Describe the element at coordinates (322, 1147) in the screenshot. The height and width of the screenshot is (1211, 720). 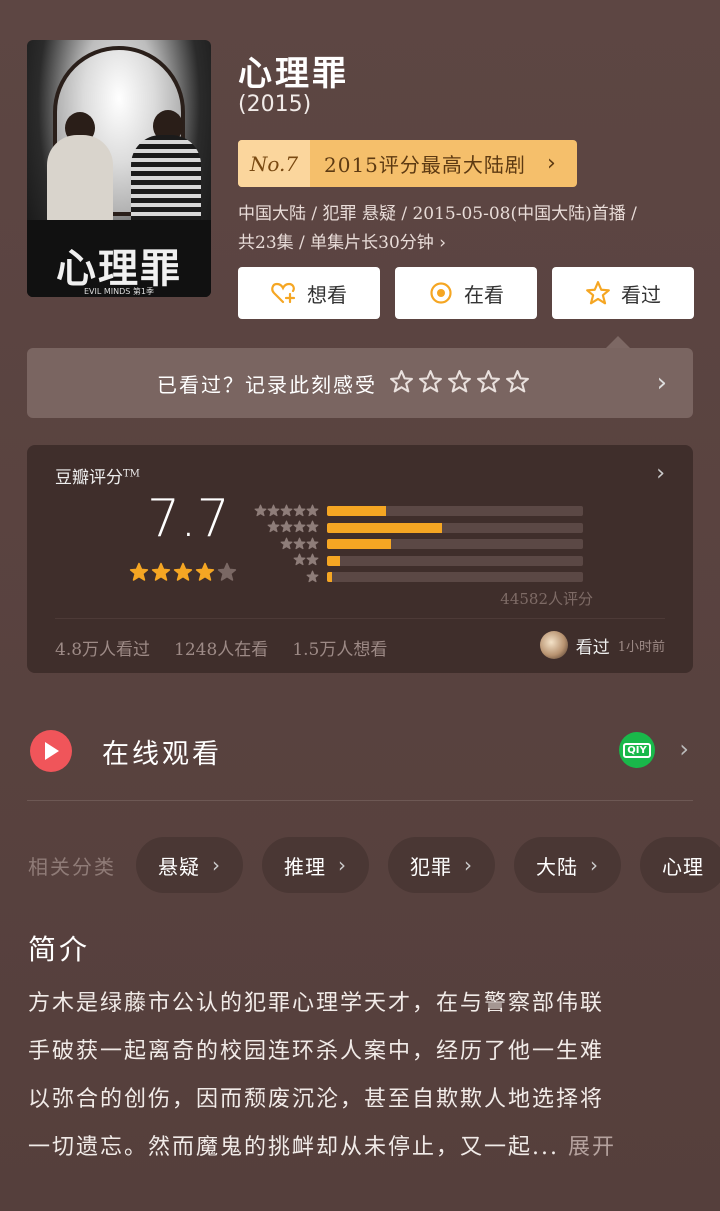
I see `summary-line: 一切遗忘。然而魔鬼的挑衅却从未停止，又一起... 展开` at that location.